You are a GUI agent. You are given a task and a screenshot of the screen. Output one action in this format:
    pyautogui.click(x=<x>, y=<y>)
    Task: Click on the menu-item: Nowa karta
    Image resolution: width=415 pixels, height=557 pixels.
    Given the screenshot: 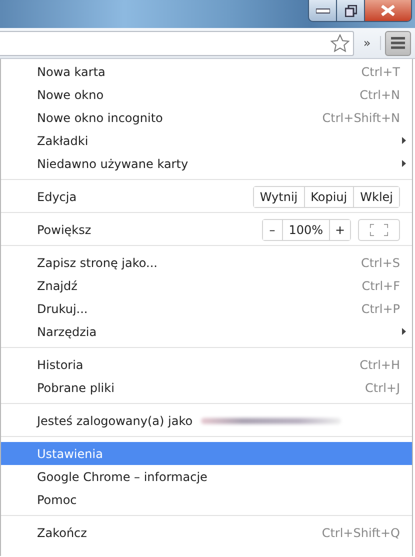 What is the action you would take?
    pyautogui.click(x=71, y=71)
    